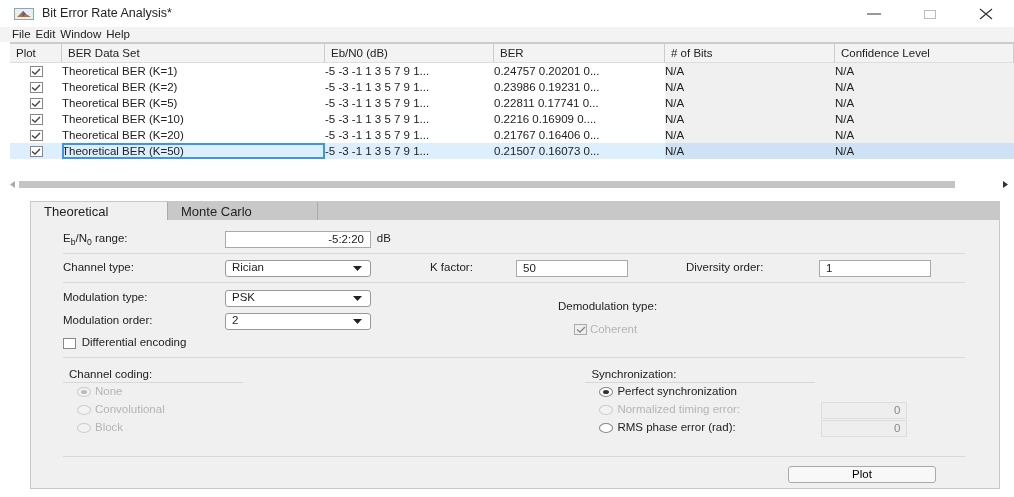  What do you see at coordinates (677, 392) in the screenshot?
I see `radio-label: Perfect synchronization` at bounding box center [677, 392].